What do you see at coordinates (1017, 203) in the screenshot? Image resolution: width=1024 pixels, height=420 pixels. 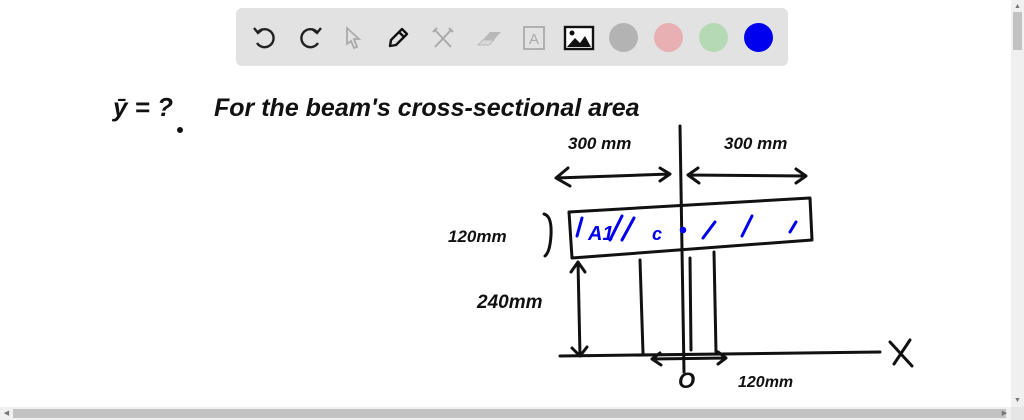 I see `vertical-scrollbar: ▲ ▼` at bounding box center [1017, 203].